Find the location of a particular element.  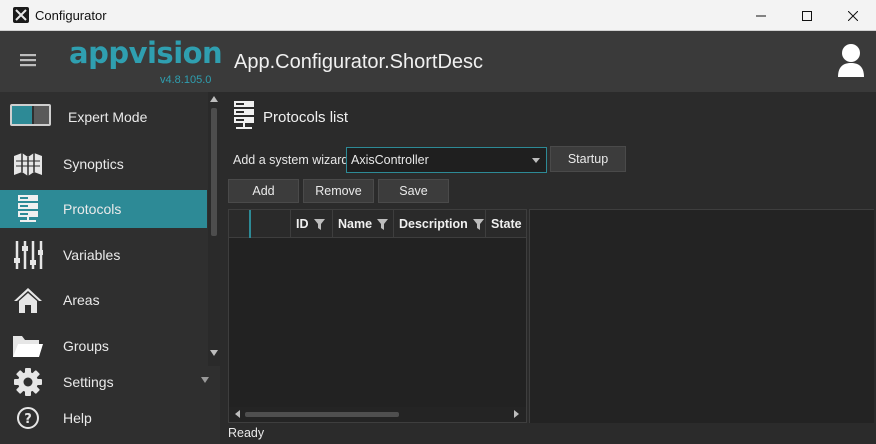

sidebar-item-synoptics: Synoptics is located at coordinates (103, 164).